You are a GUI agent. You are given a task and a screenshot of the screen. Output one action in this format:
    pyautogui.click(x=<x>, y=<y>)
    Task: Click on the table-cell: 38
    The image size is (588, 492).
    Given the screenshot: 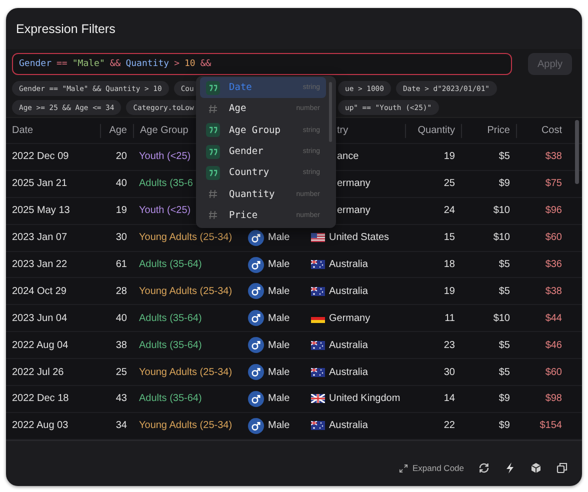 What is the action you would take?
    pyautogui.click(x=121, y=345)
    